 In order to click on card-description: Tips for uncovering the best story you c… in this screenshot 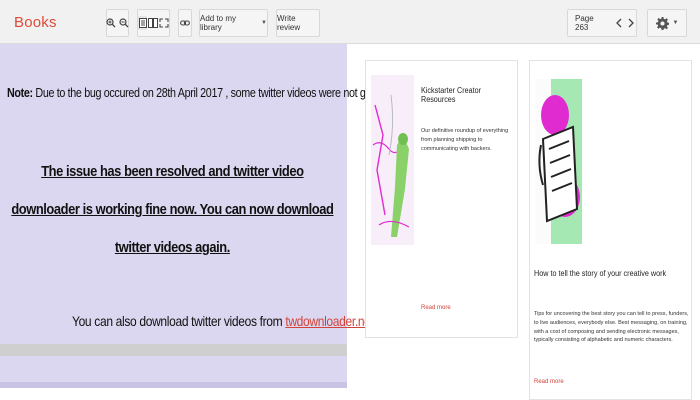, I will do `click(611, 327)`.